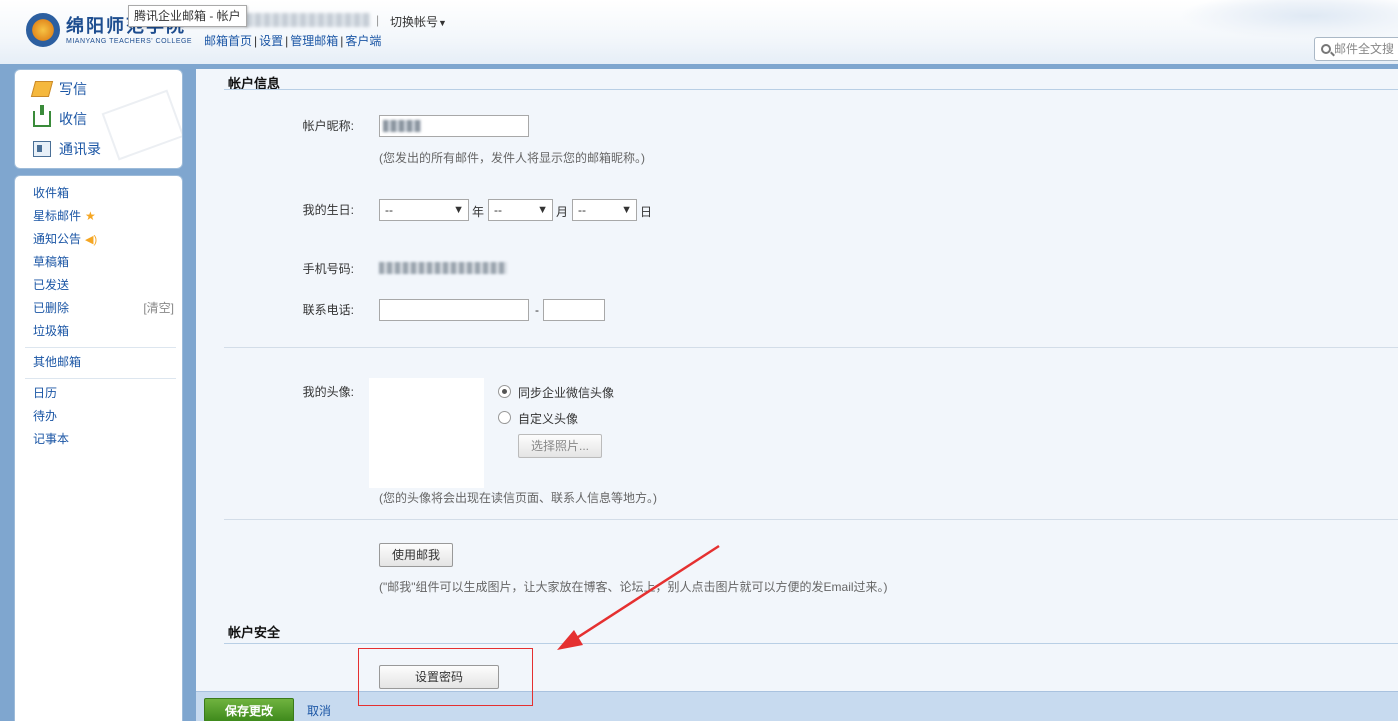 This screenshot has width=1398, height=721. Describe the element at coordinates (402, 126) in the screenshot. I see `nickname-value-redacted` at that location.